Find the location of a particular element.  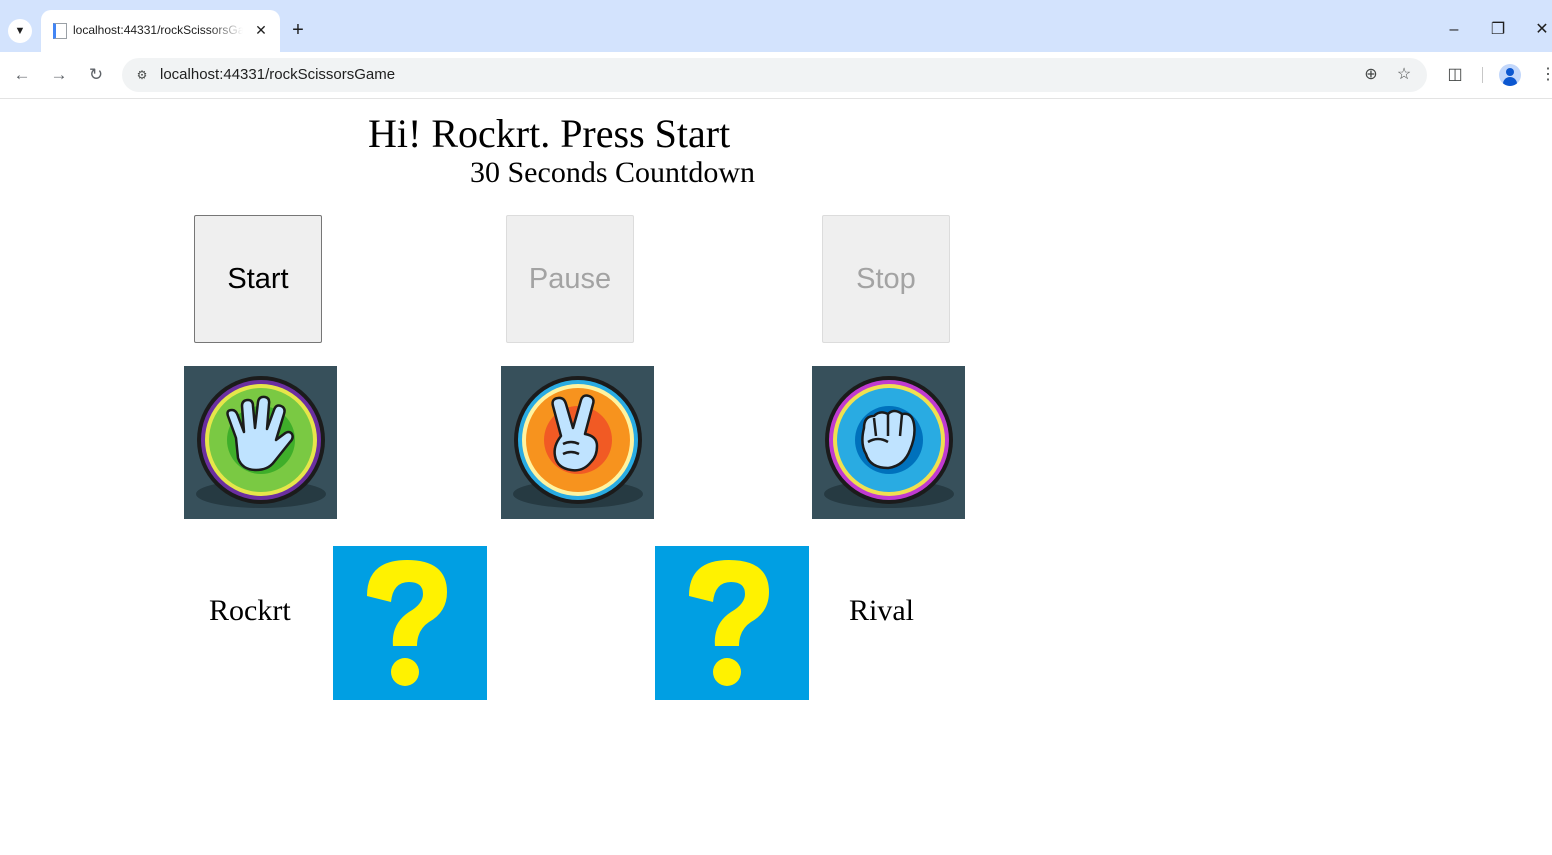

window-close-icon: ✕ is located at coordinates (1540, 30).